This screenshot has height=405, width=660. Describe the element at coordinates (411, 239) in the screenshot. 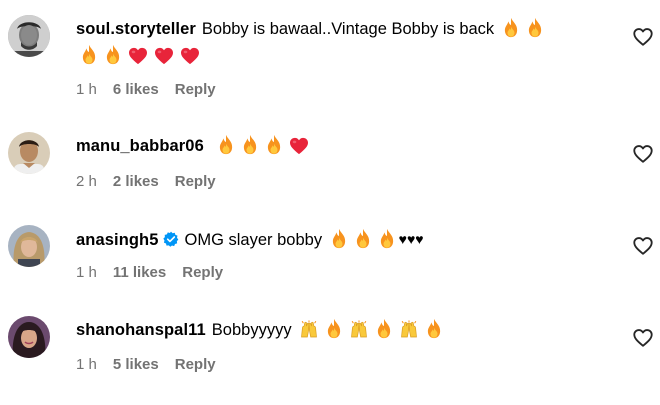

I see `black-hearts: ♥♥♥` at that location.